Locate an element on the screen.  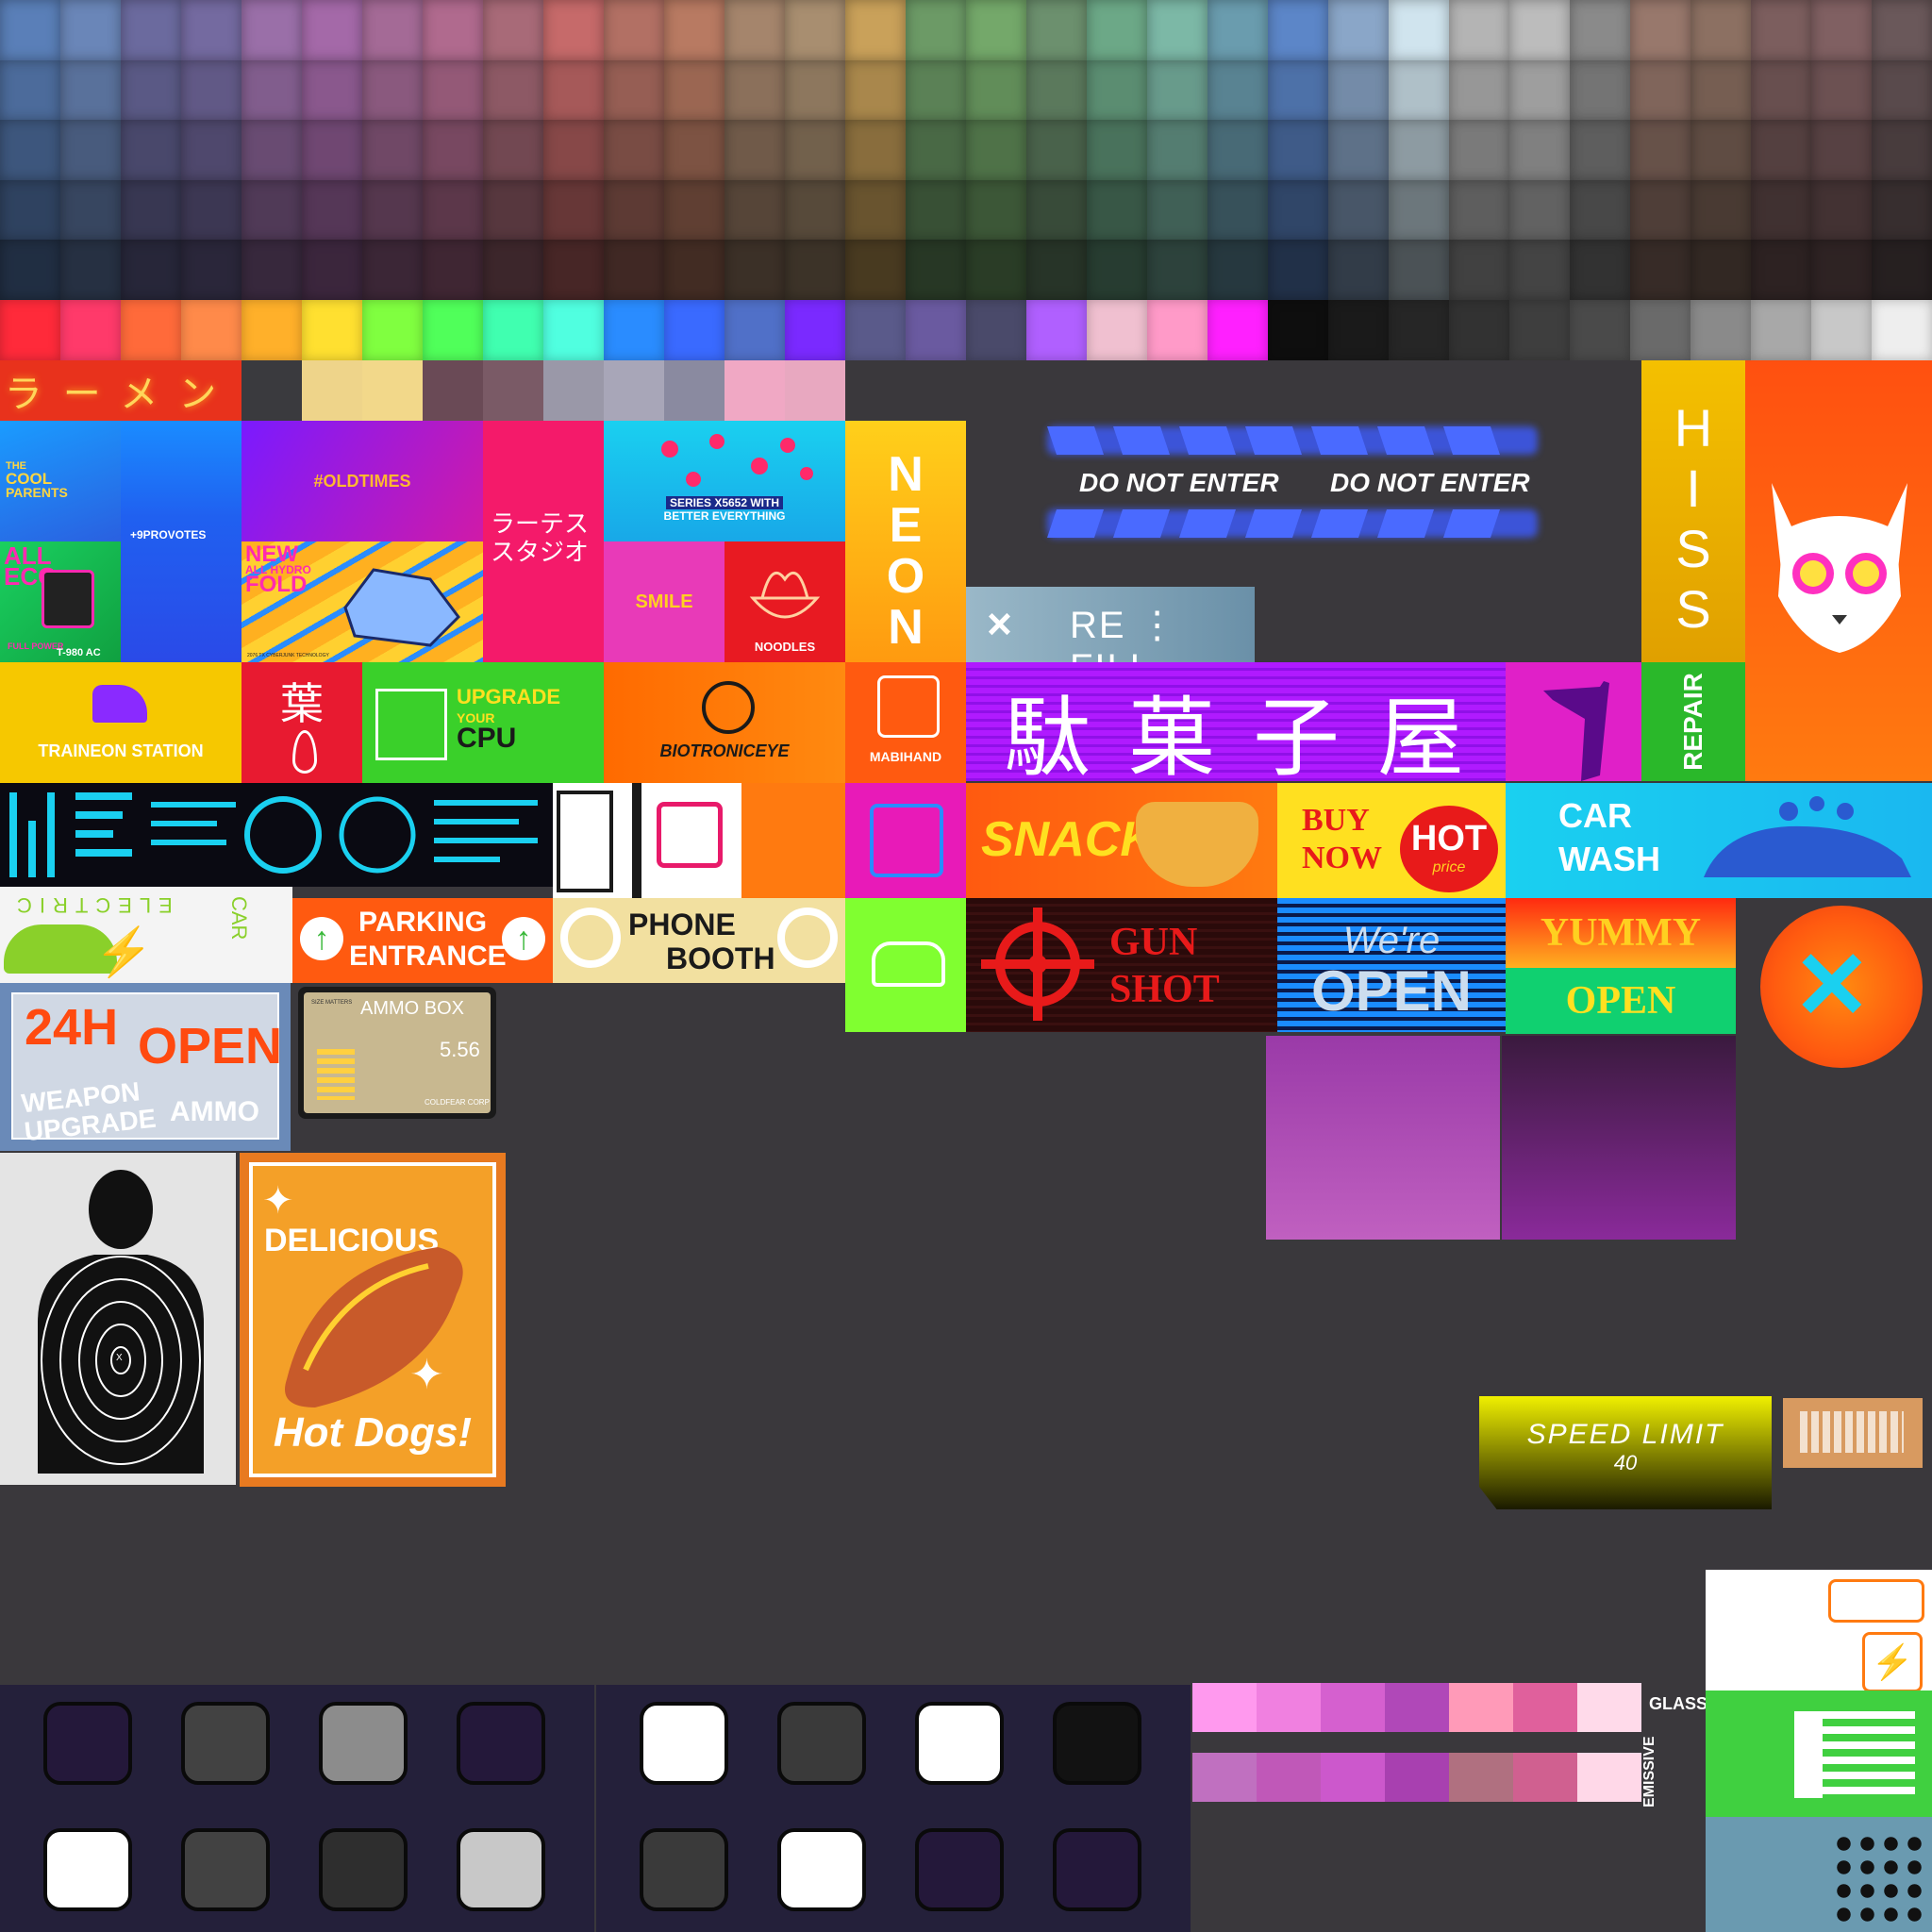
logo-panel is located at coordinates (699, 840).